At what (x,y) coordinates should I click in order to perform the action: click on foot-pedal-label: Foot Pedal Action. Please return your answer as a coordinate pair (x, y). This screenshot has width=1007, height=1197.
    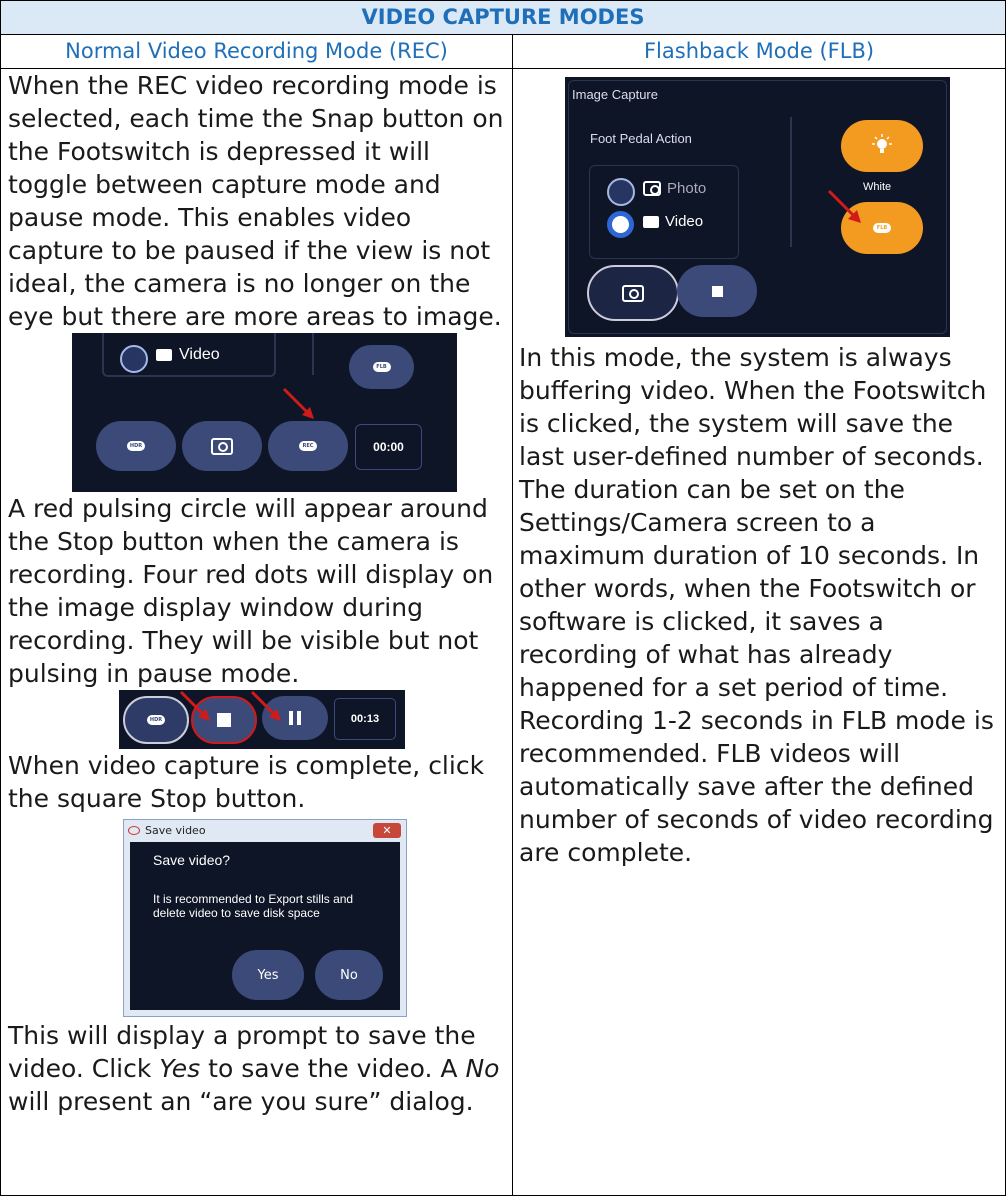
    Looking at the image, I should click on (641, 138).